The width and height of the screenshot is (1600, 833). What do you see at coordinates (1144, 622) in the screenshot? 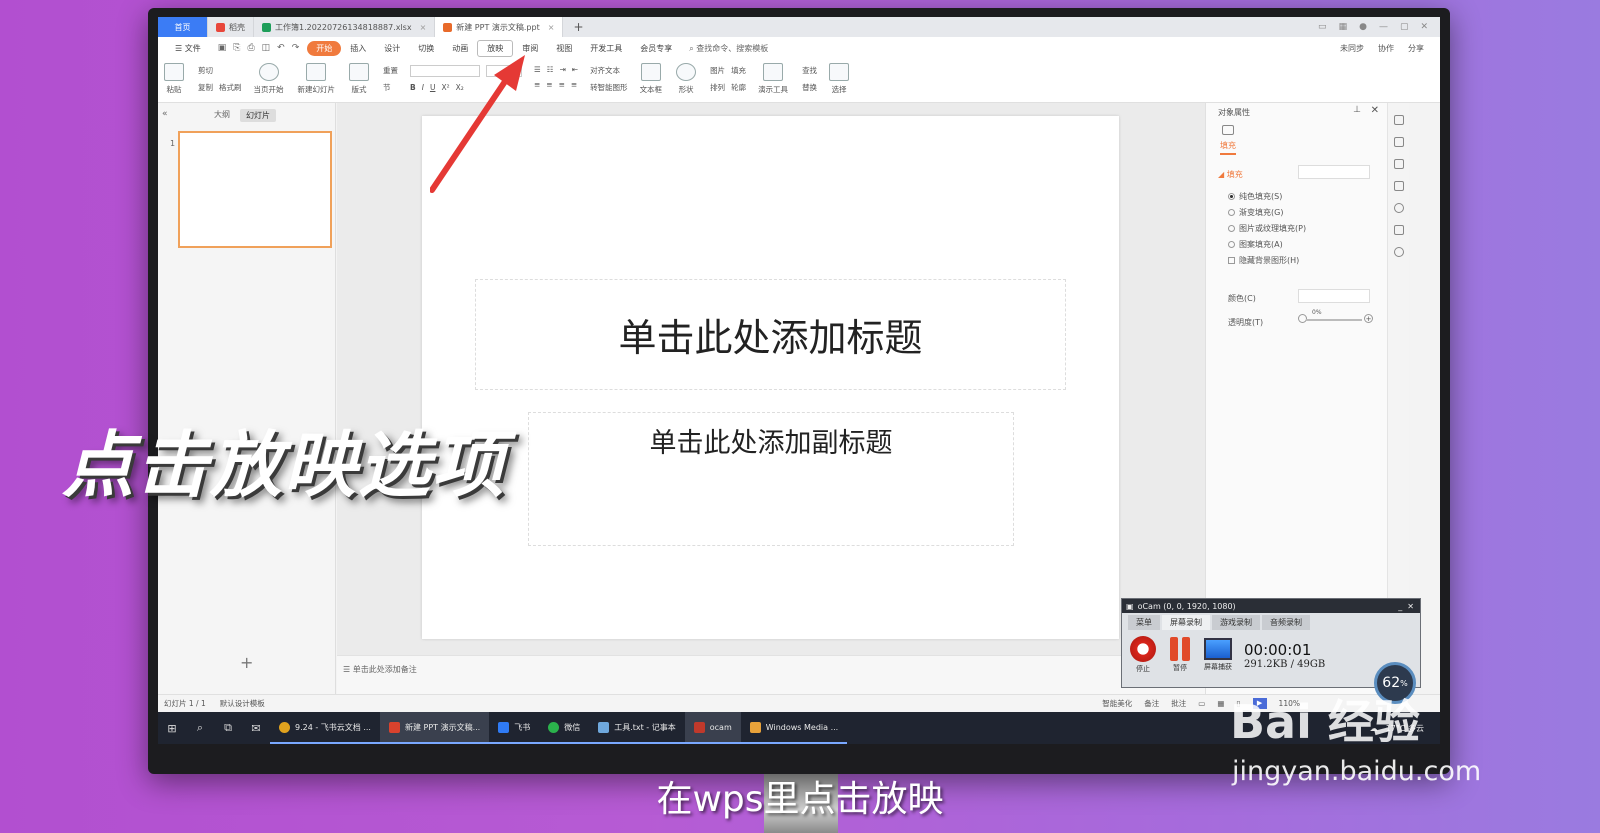
I see `tab-menu: 菜单` at bounding box center [1144, 622].